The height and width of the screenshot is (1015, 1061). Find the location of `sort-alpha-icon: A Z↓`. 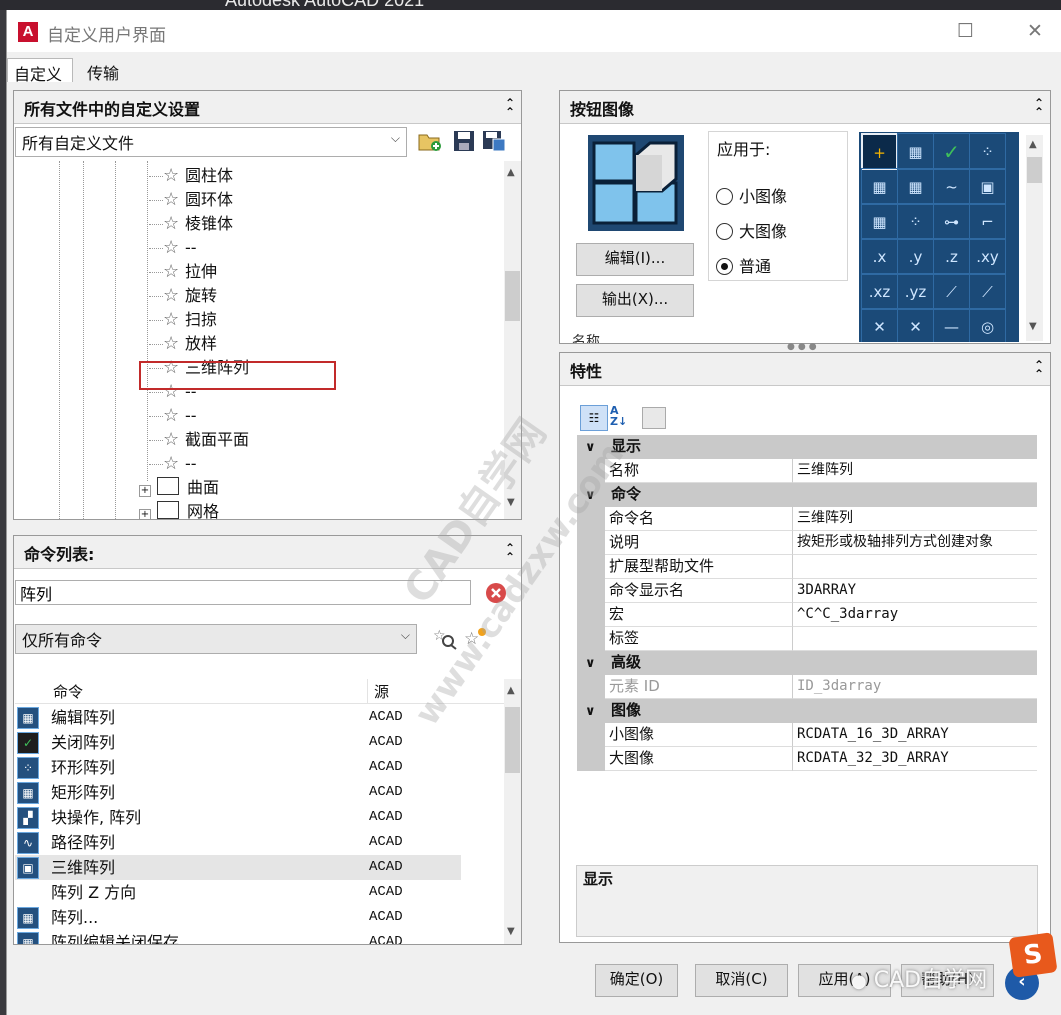

sort-alpha-icon: A Z↓ is located at coordinates (621, 418).